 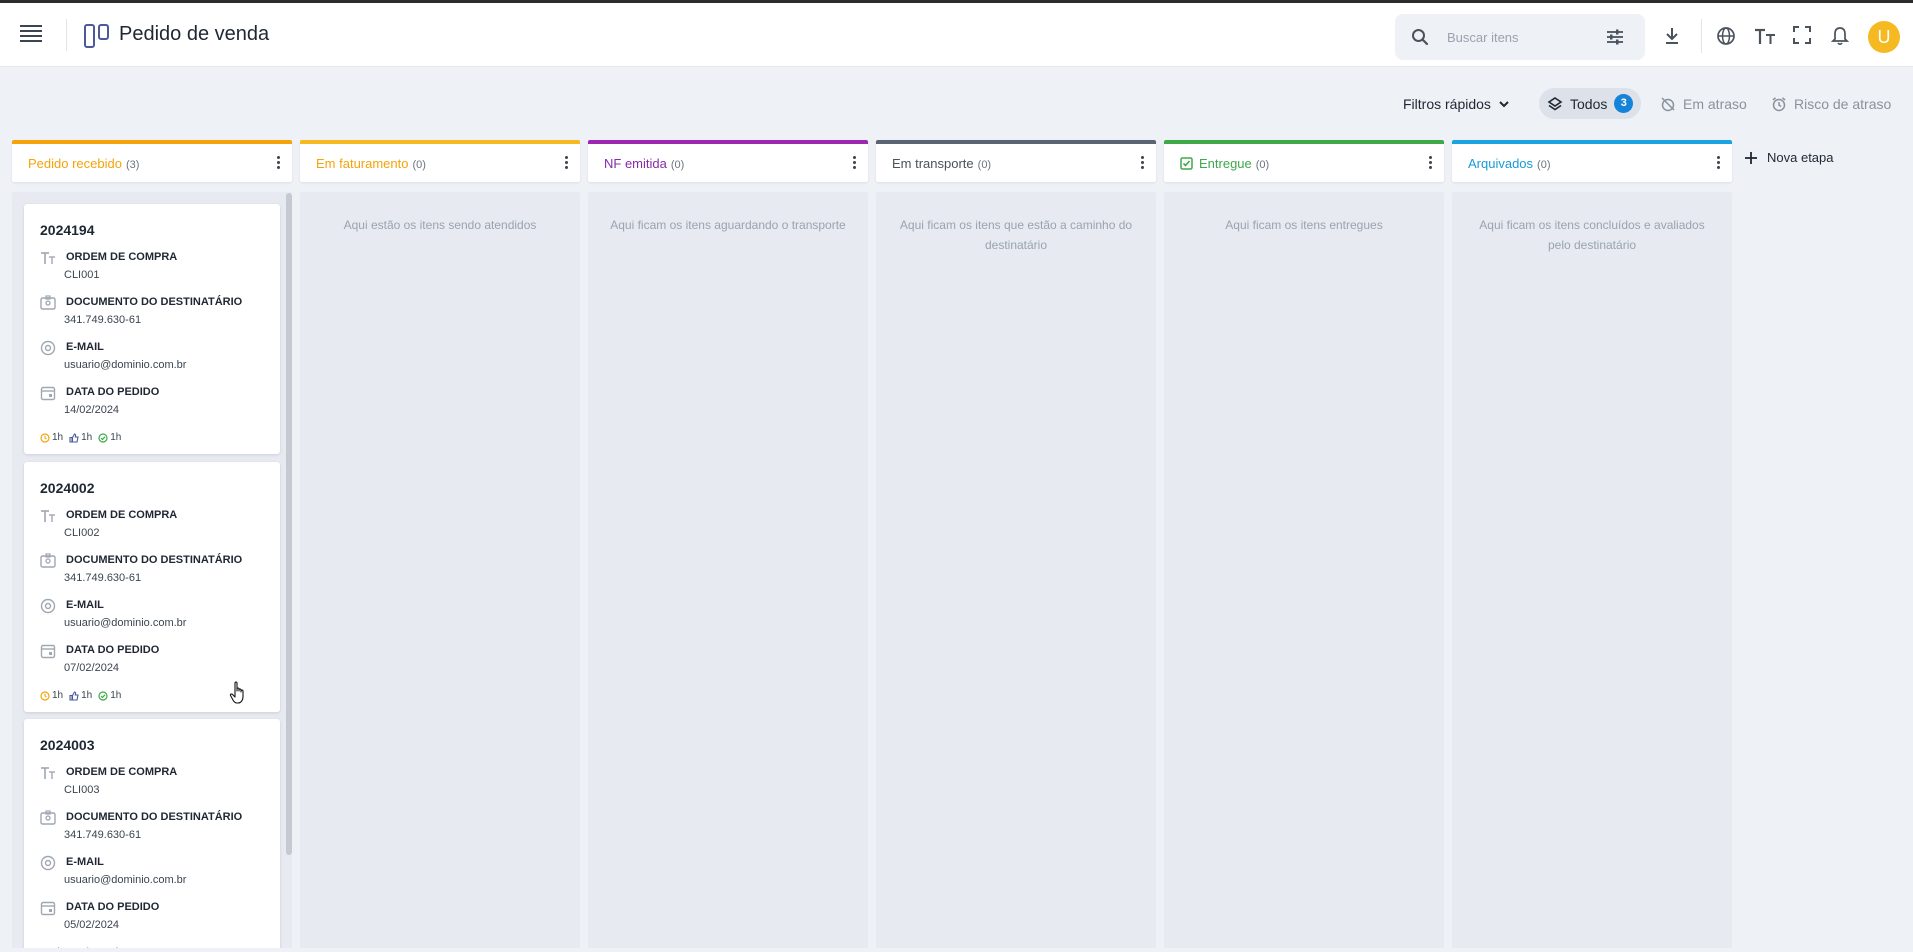 I want to click on layers-icon, so click(x=1555, y=103).